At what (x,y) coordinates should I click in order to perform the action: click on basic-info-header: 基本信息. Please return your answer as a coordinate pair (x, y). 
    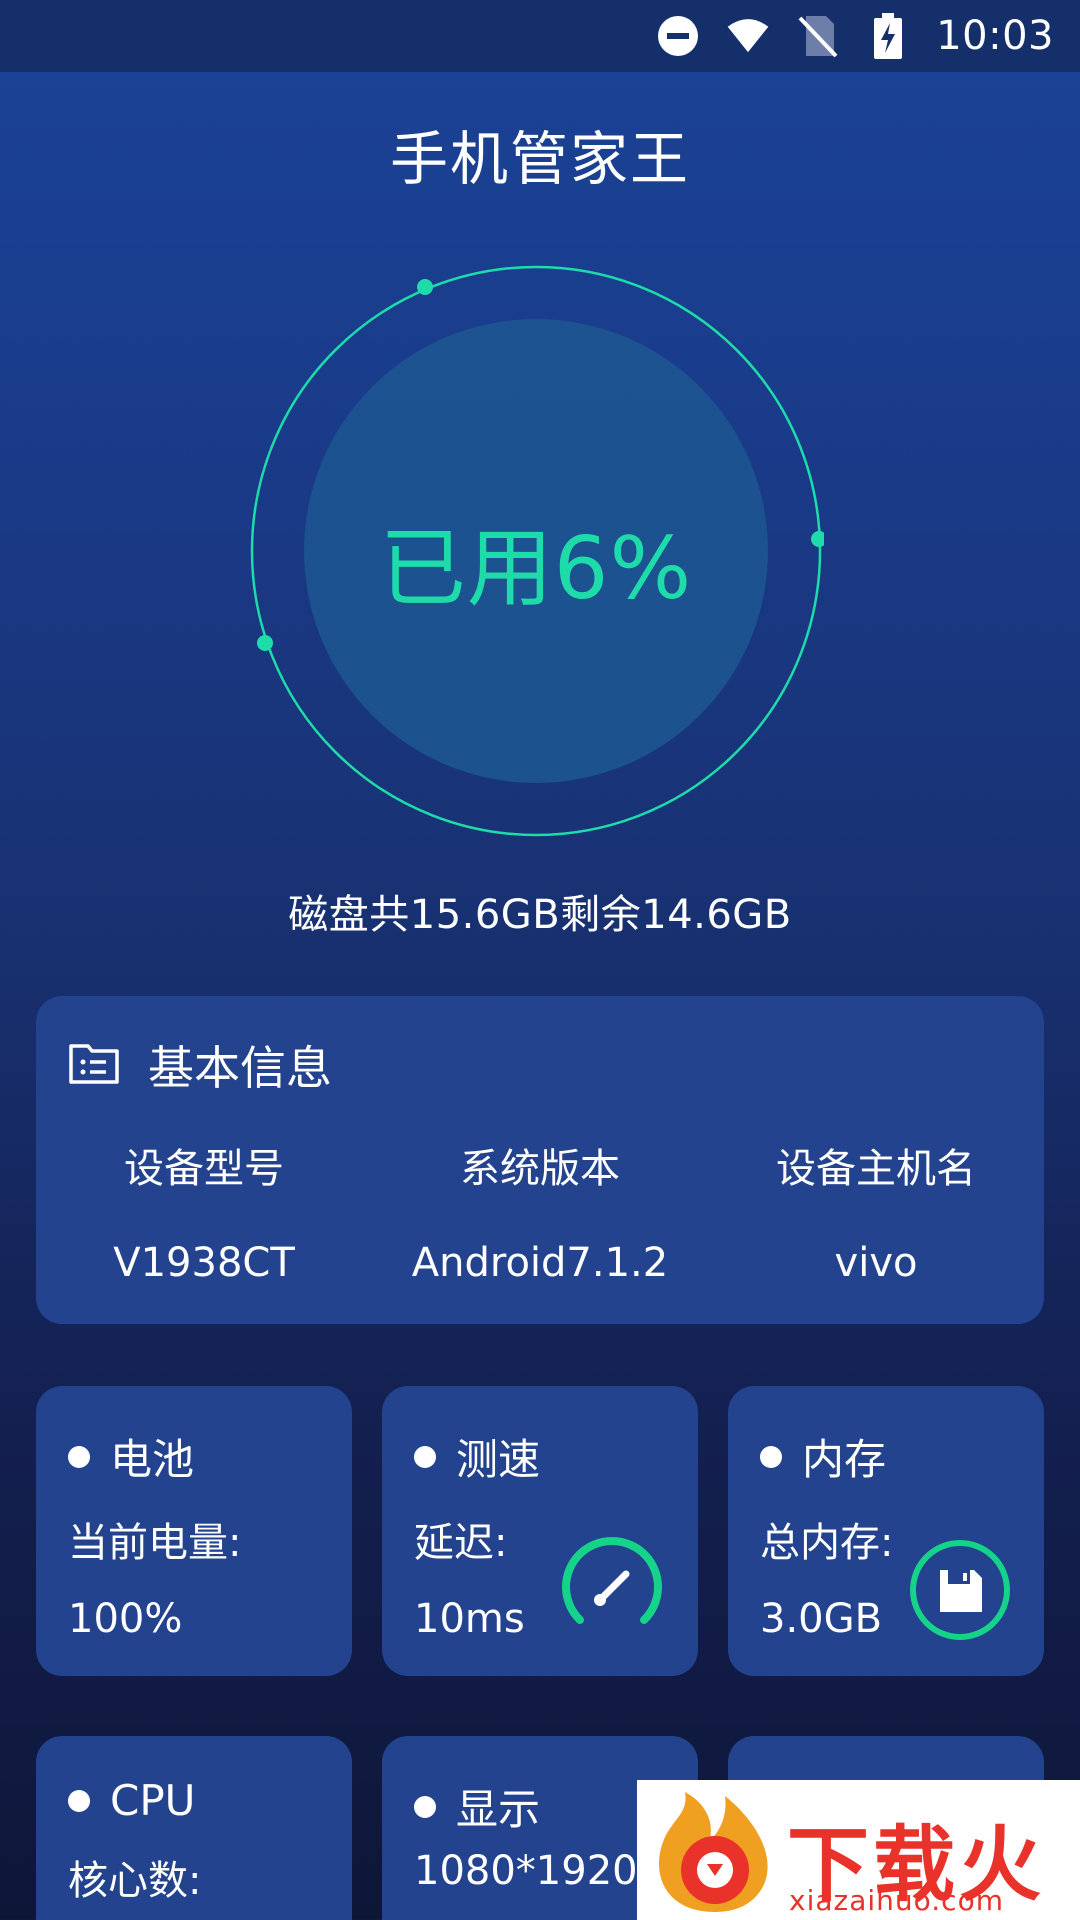
    Looking at the image, I should click on (200, 1065).